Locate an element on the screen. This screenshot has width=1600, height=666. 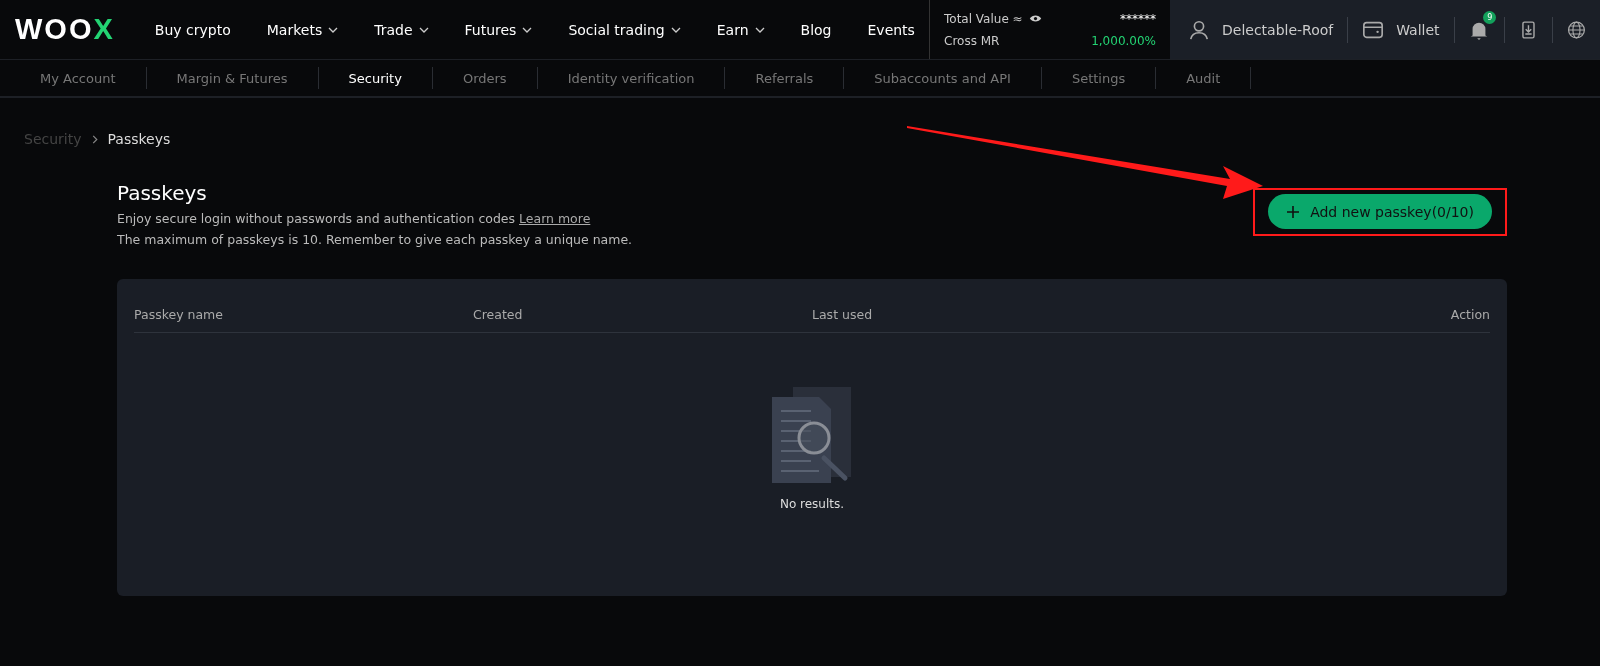
column-header: Created is located at coordinates (498, 314).